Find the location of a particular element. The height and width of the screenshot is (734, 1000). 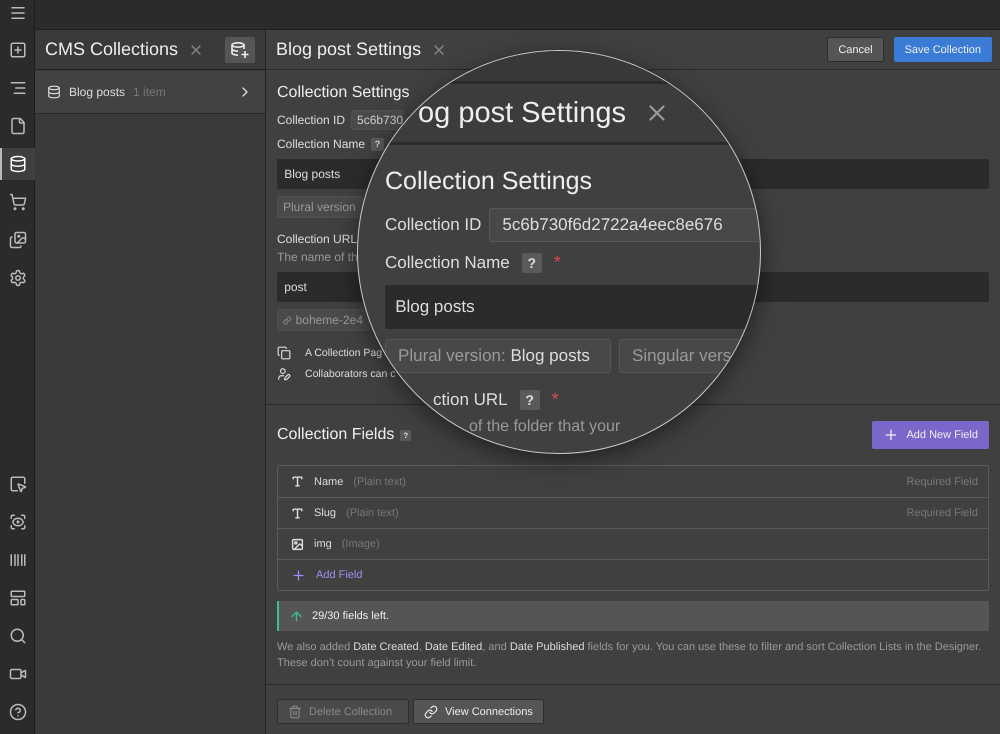

plural-chip: Plural version: Blog posts is located at coordinates (498, 356).